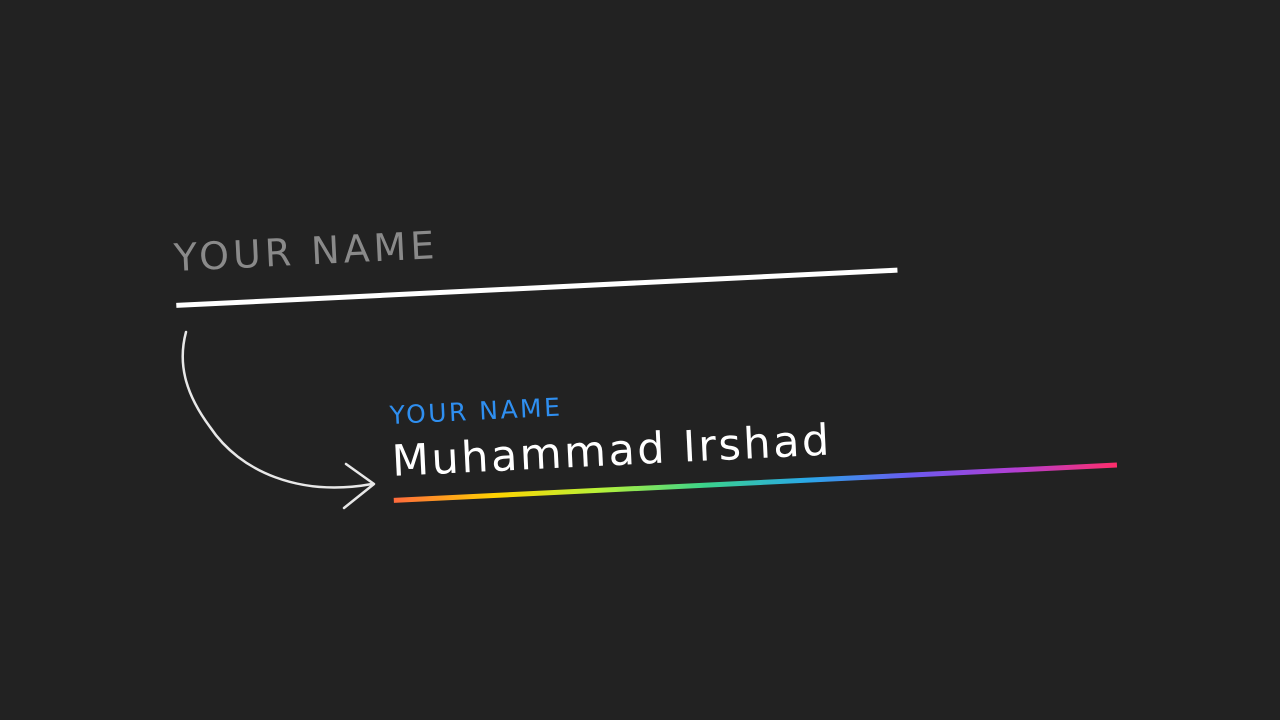 The width and height of the screenshot is (1280, 720). Describe the element at coordinates (278, 420) in the screenshot. I see `curved-arrow-icon` at that location.